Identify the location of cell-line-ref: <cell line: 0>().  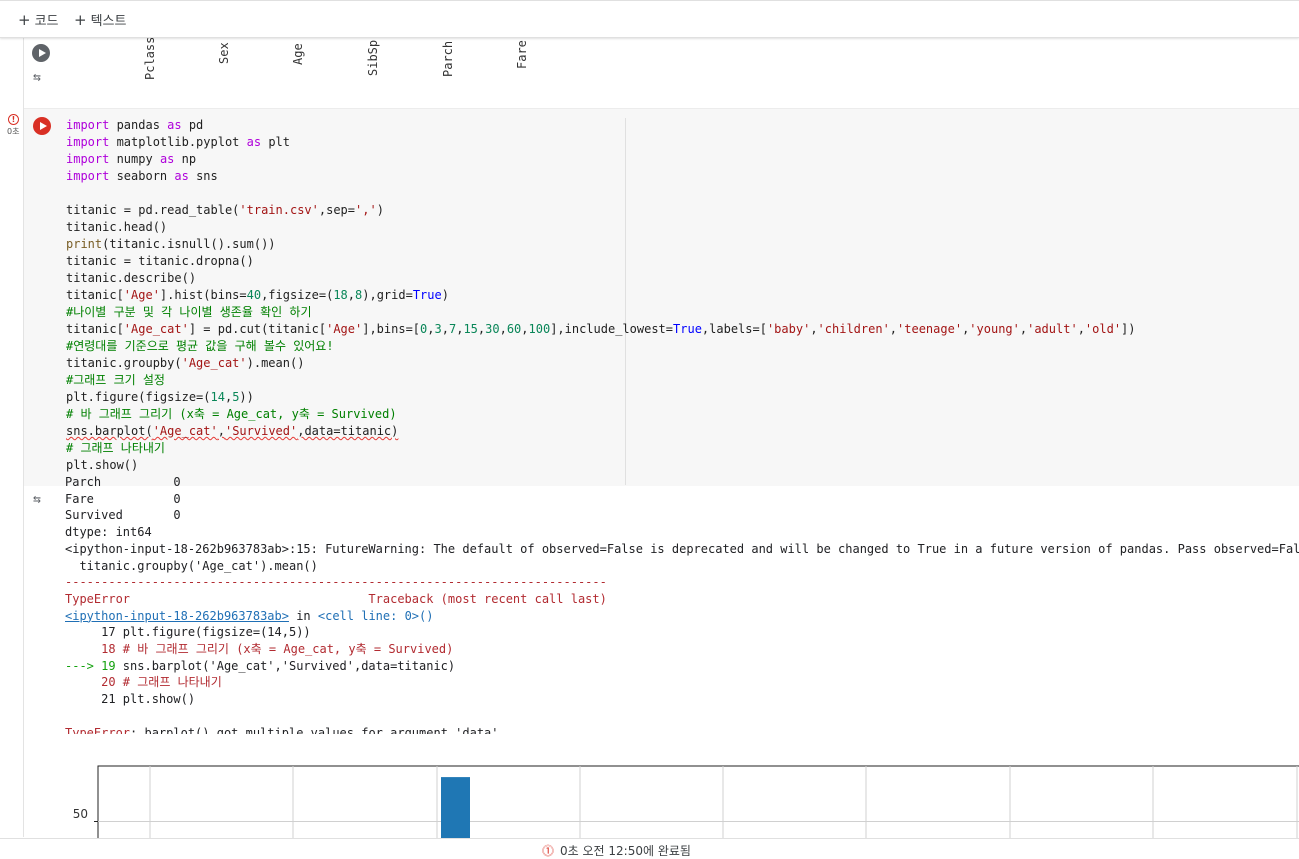
(375, 615).